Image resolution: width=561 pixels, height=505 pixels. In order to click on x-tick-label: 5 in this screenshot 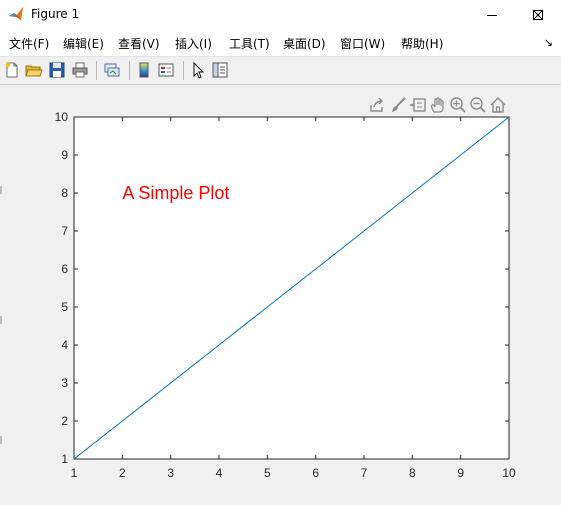, I will do `click(267, 473)`.